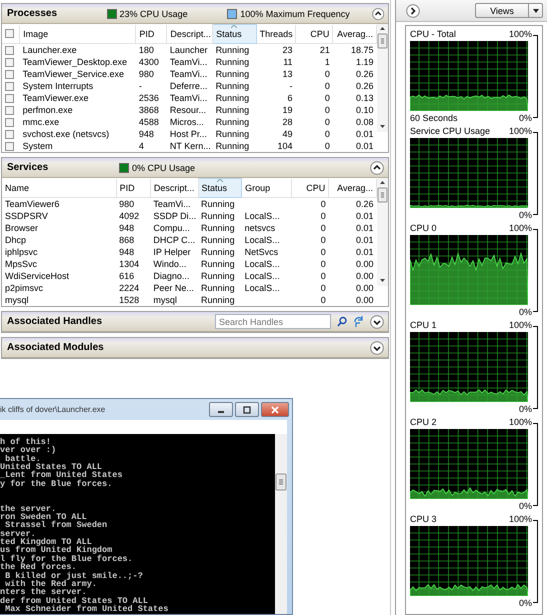 This screenshot has height=615, width=547. I want to click on graph-label: Service CPU Usage, so click(450, 131).